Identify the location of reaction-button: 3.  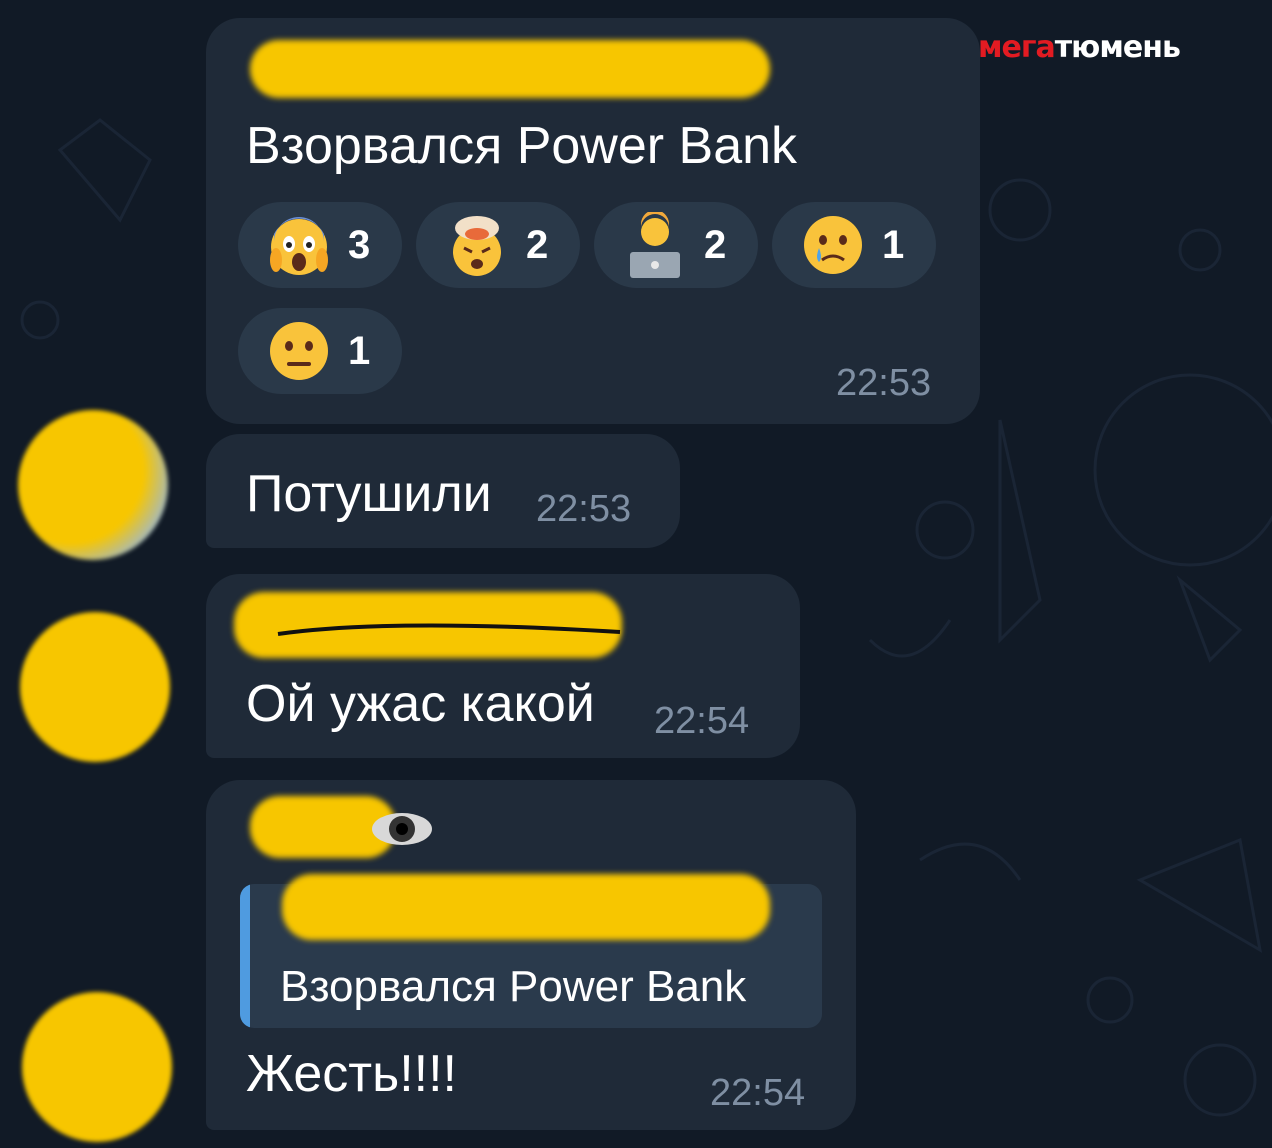
(320, 245).